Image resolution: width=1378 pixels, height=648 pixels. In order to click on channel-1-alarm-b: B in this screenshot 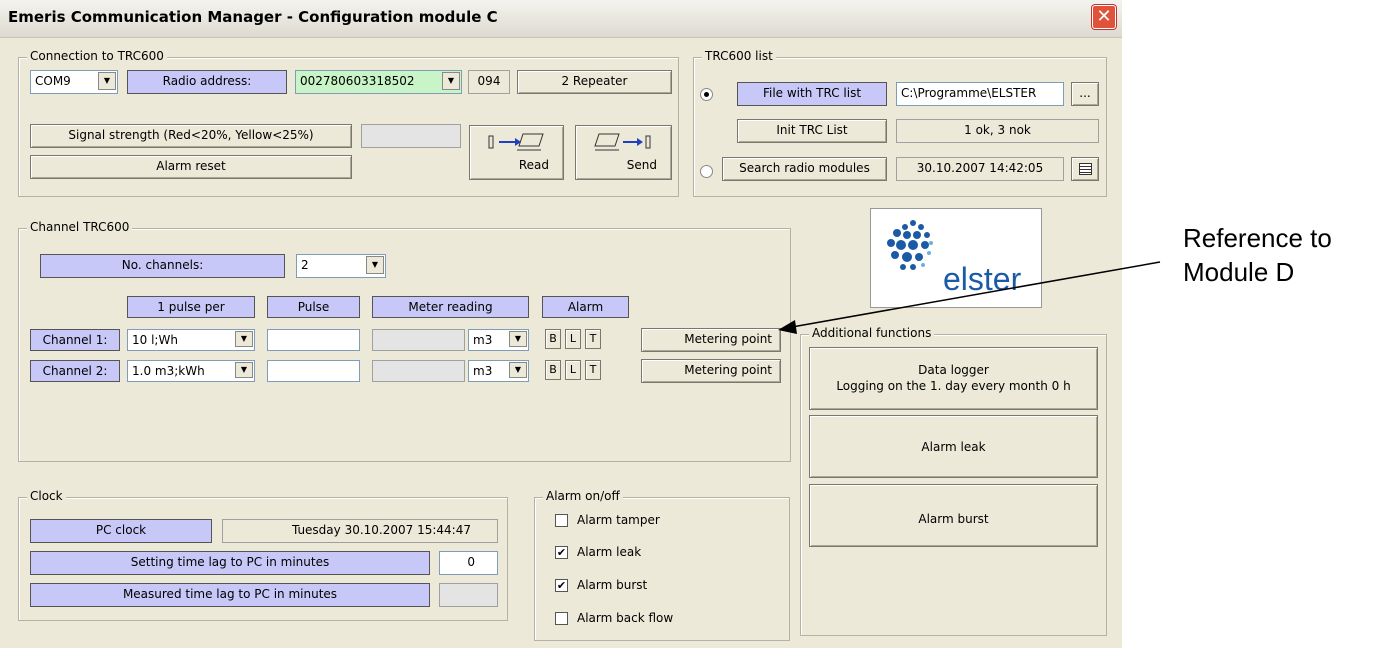, I will do `click(553, 339)`.